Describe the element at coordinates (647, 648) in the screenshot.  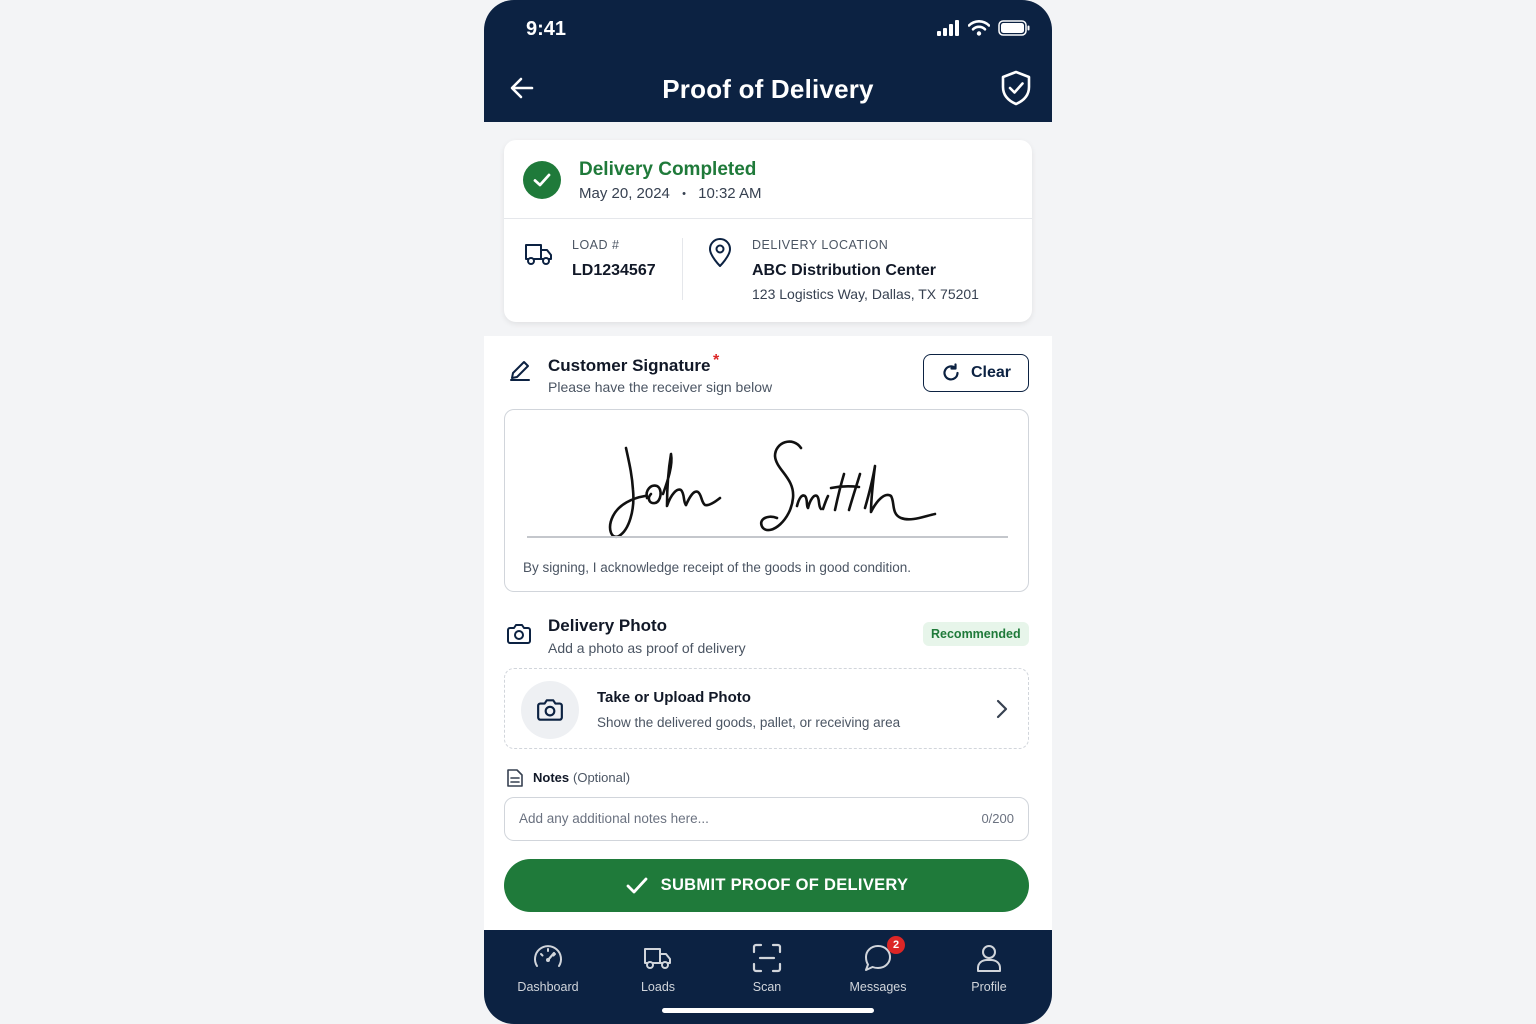
I see `delivery-photo-subtitle: Add a photo as proof of delivery` at that location.